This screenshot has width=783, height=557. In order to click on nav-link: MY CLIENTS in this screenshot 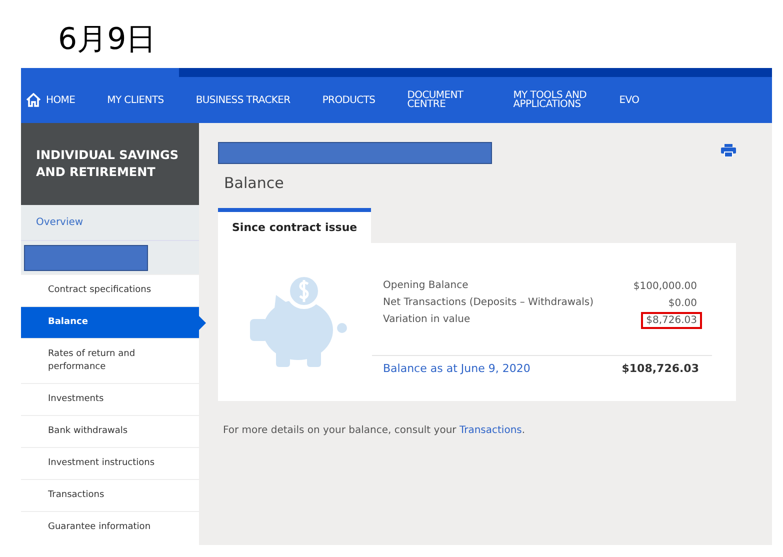, I will do `click(135, 100)`.